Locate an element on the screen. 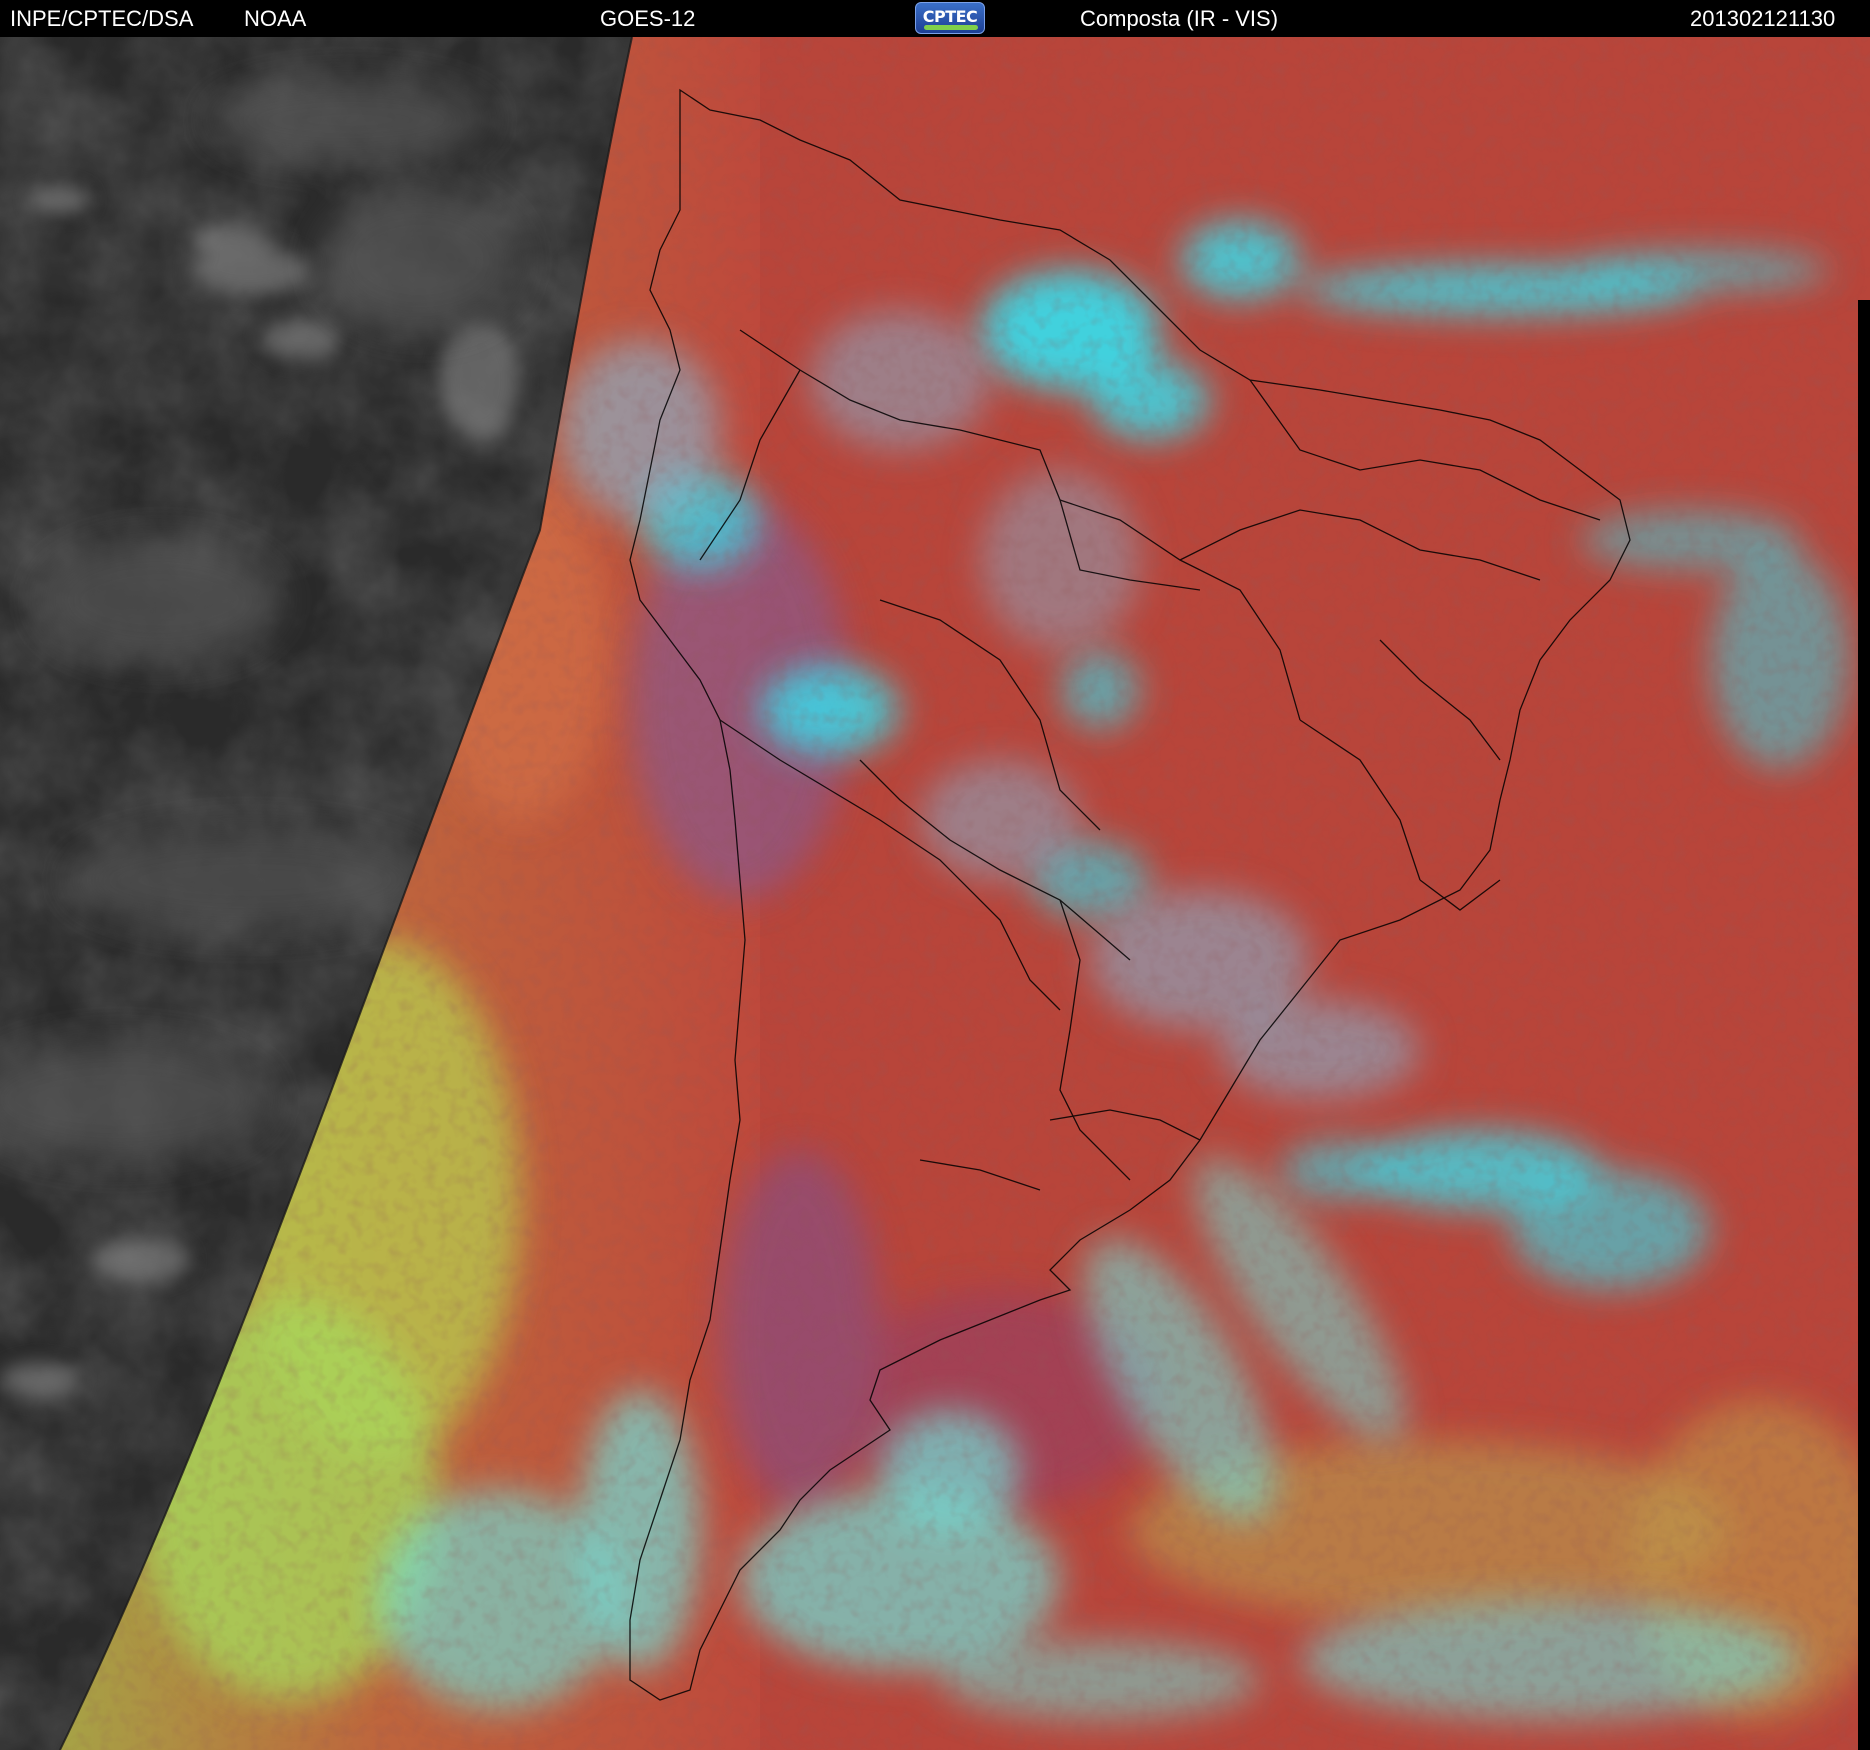  product-label: Composta (IR - VIS) is located at coordinates (1179, 18).